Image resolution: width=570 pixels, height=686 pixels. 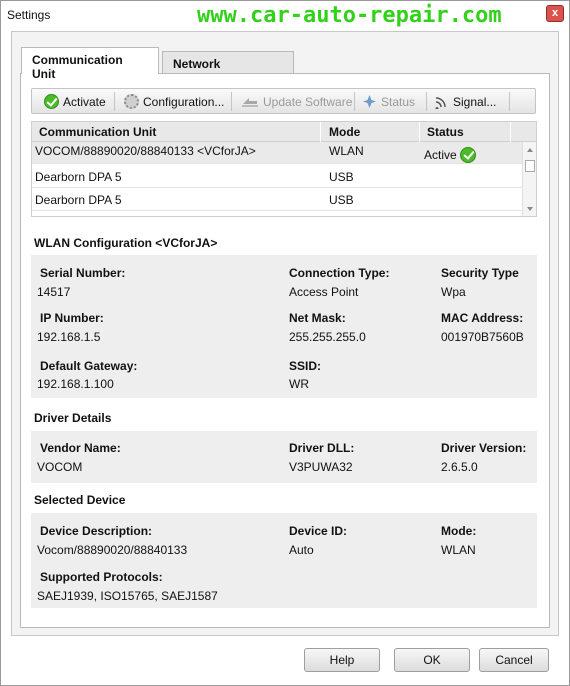 I want to click on gear-icon, so click(x=131, y=101).